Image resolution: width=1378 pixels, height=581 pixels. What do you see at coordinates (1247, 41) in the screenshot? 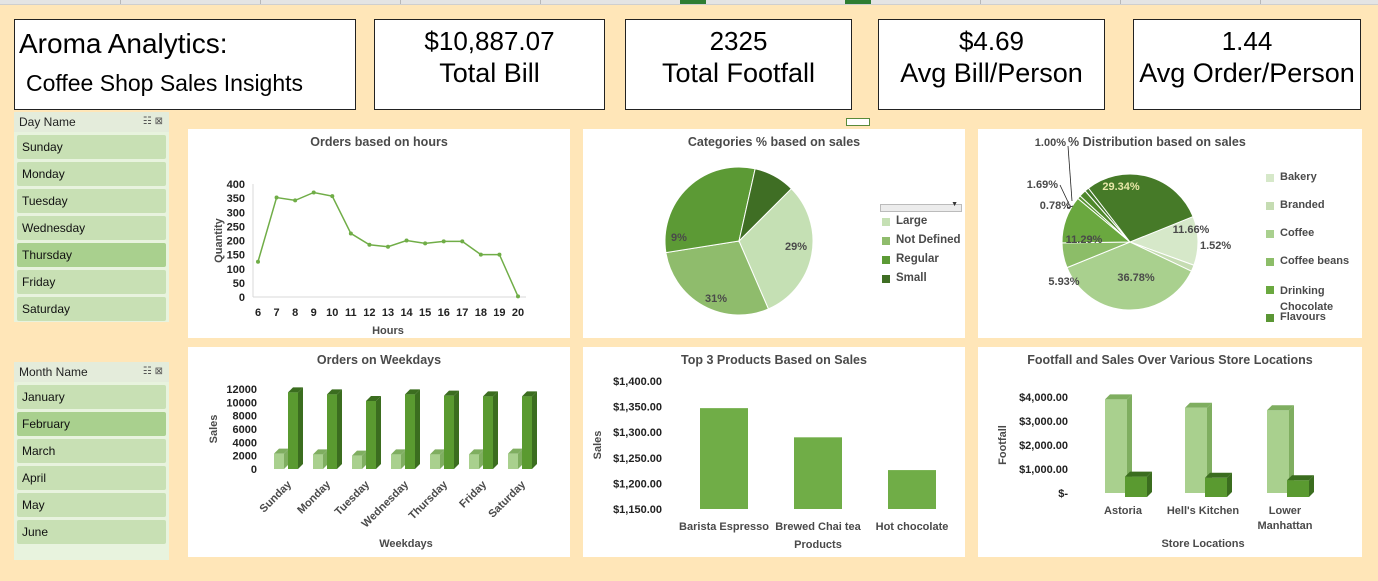
I see `kpi-value: 1.44` at bounding box center [1247, 41].